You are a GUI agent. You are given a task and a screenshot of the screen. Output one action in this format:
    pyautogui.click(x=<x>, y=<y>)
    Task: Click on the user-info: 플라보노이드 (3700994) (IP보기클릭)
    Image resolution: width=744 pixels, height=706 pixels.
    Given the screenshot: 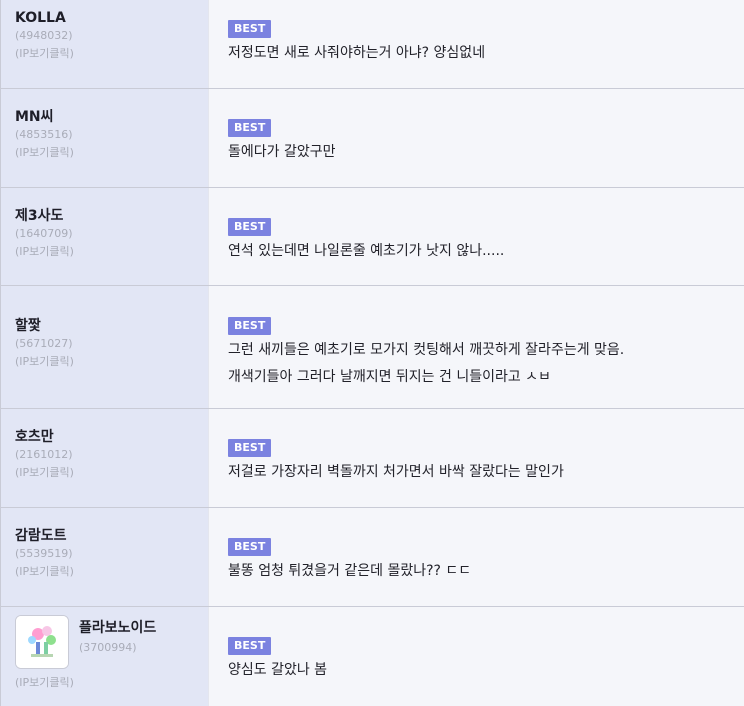 What is the action you would take?
    pyautogui.click(x=104, y=656)
    